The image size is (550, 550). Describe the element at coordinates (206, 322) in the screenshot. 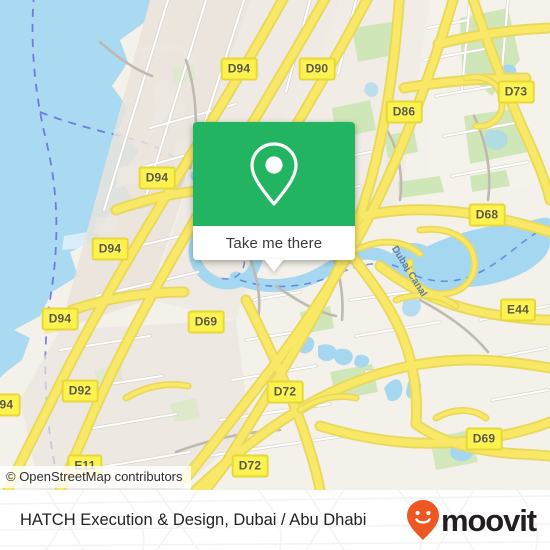

I see `shield-d69-mid: D69` at that location.